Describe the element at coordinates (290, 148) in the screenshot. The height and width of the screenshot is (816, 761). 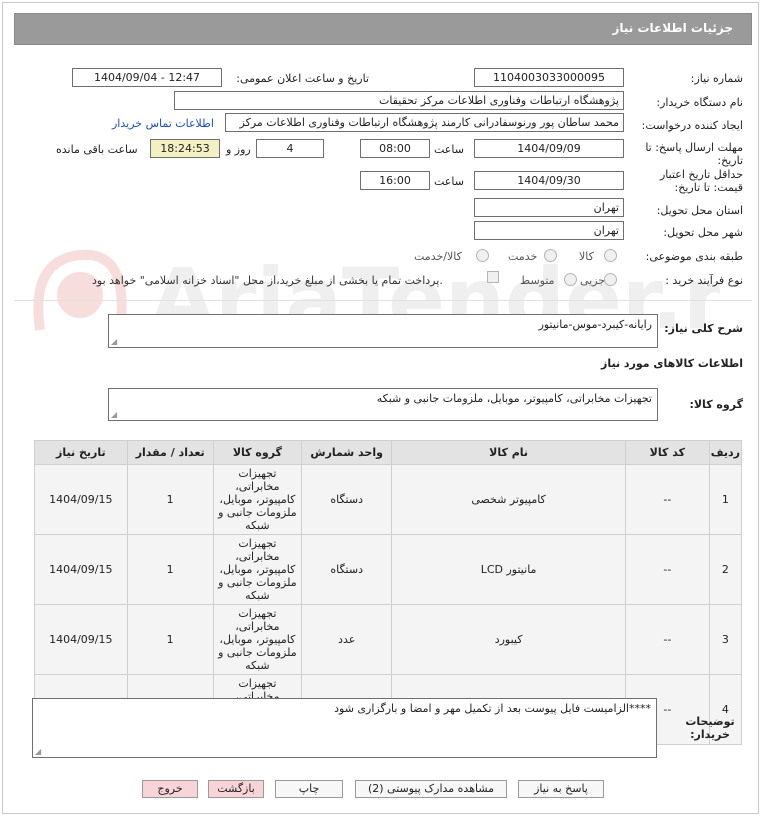
I see `days-field: 4` at that location.